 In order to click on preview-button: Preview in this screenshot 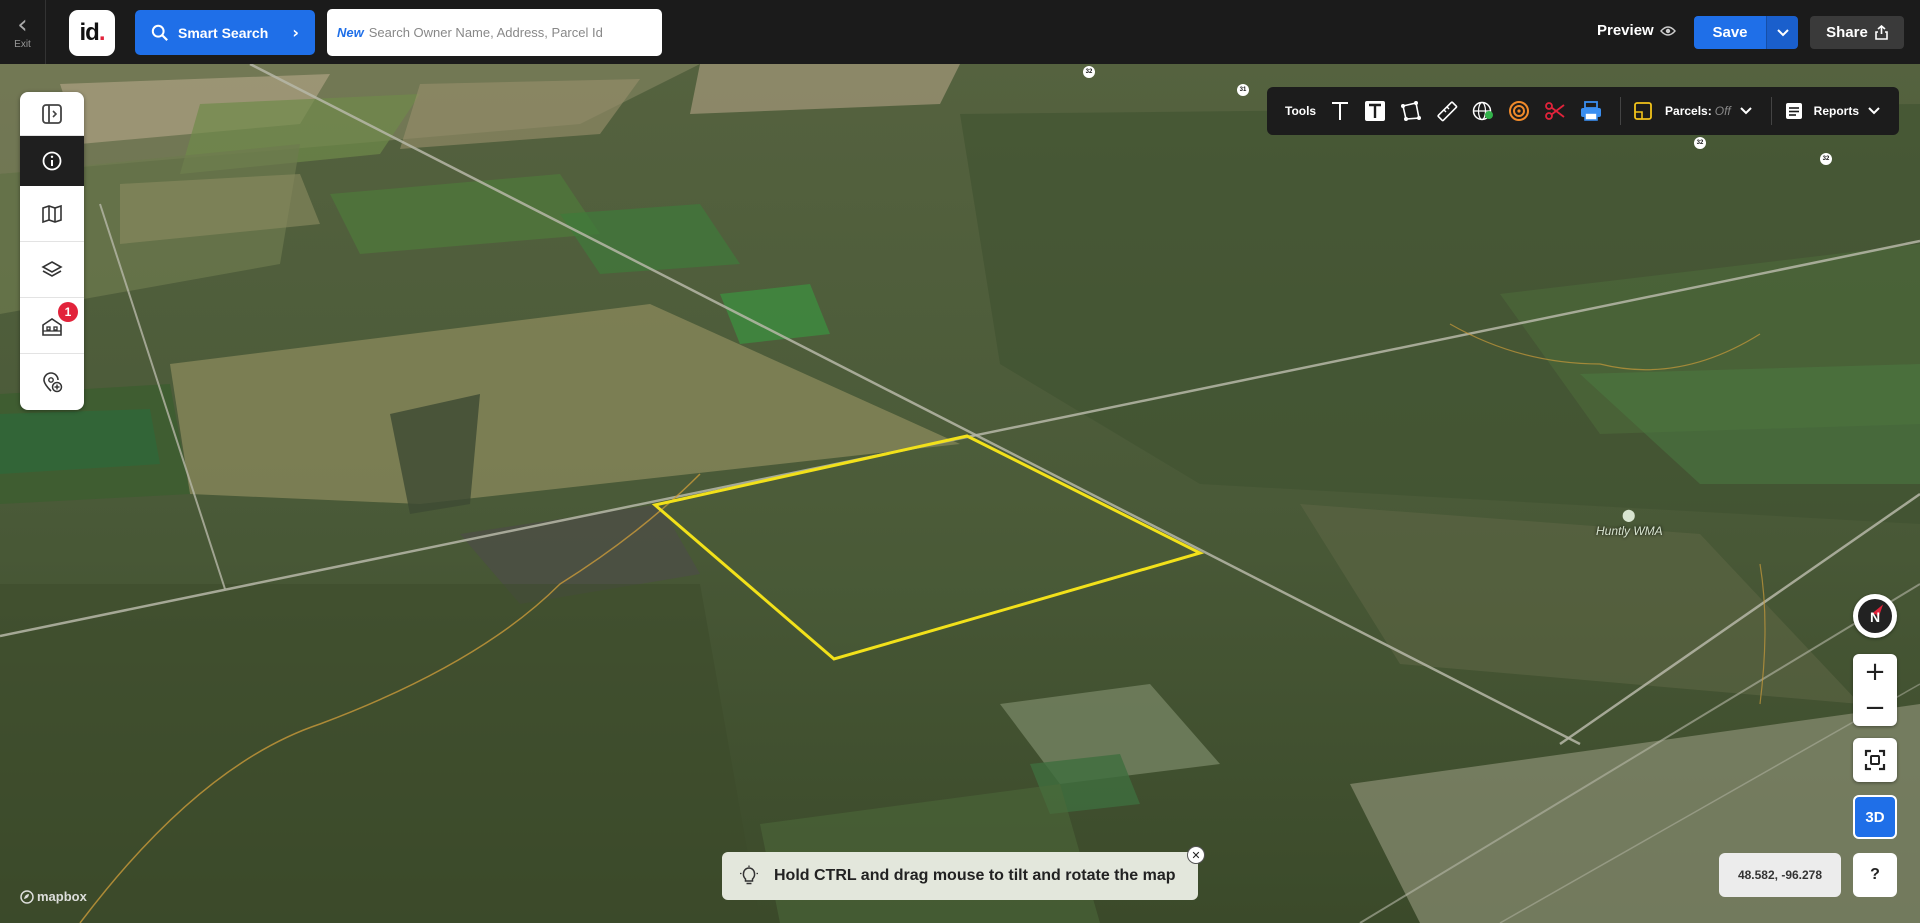, I will do `click(1636, 30)`.